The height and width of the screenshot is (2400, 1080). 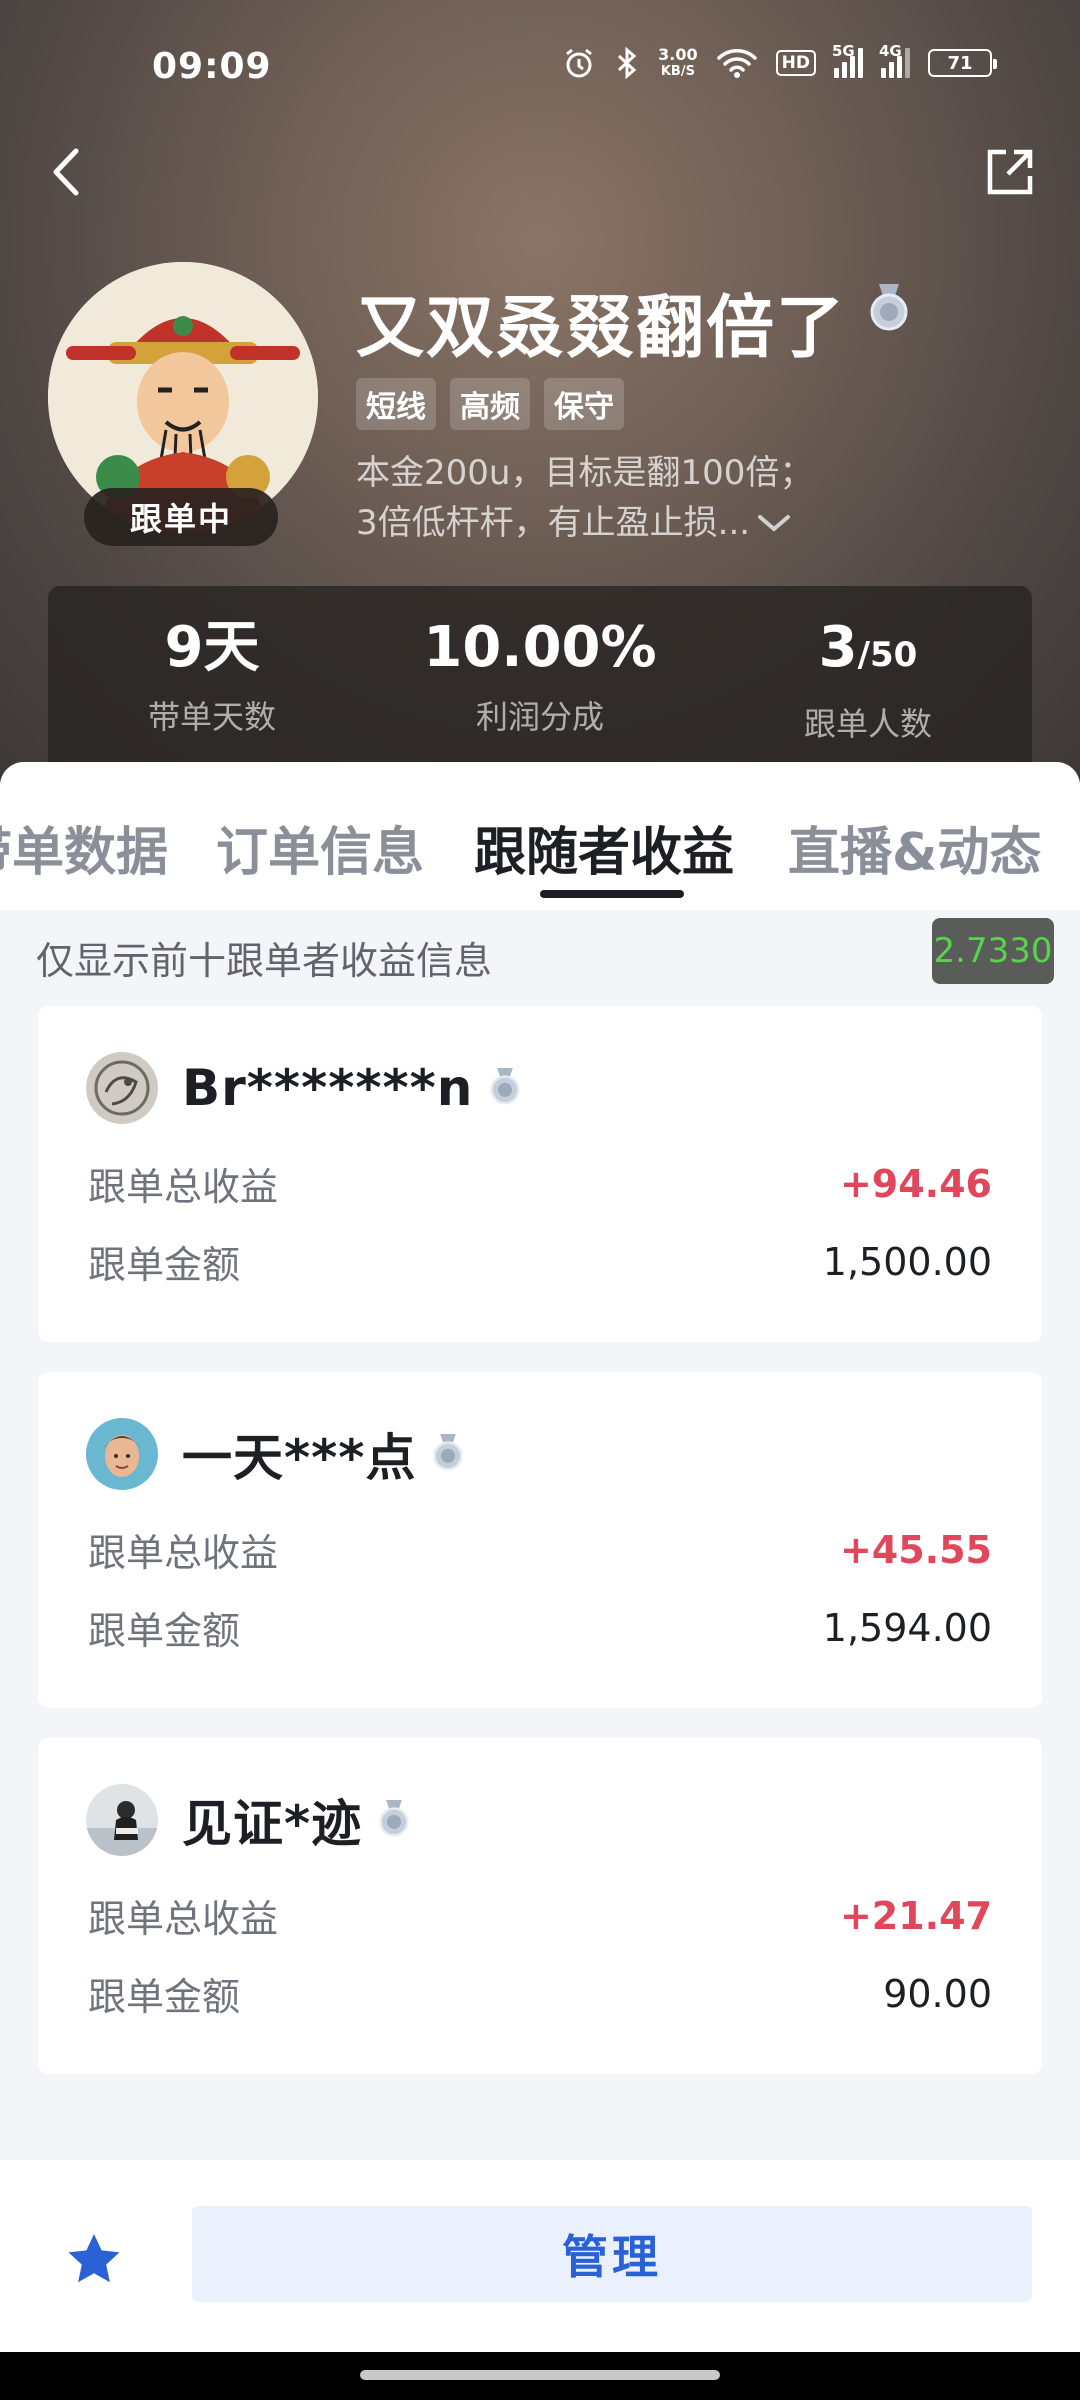 I want to click on bluetooth-icon, so click(x=627, y=63).